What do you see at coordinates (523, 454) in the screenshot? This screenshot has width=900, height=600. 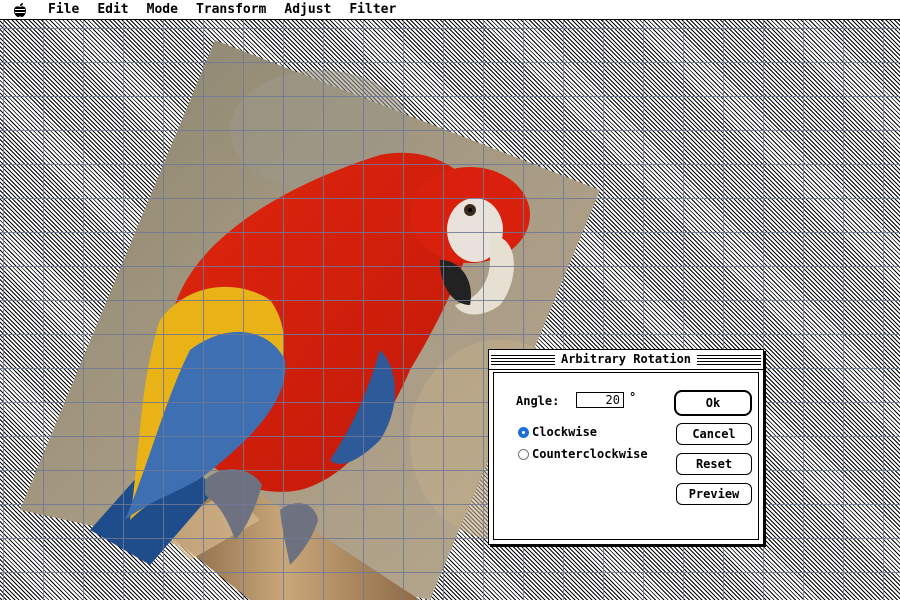 I see `counterclockwise-radio` at bounding box center [523, 454].